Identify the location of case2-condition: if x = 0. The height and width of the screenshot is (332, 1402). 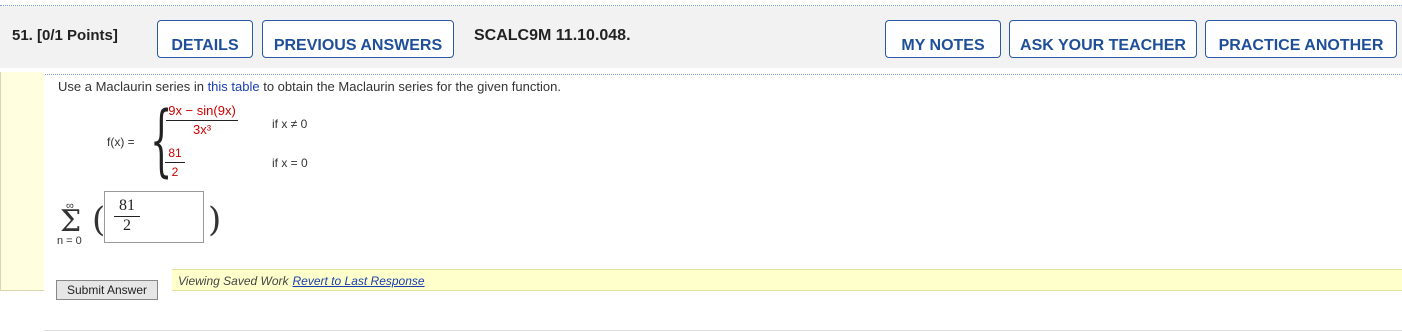
(290, 163).